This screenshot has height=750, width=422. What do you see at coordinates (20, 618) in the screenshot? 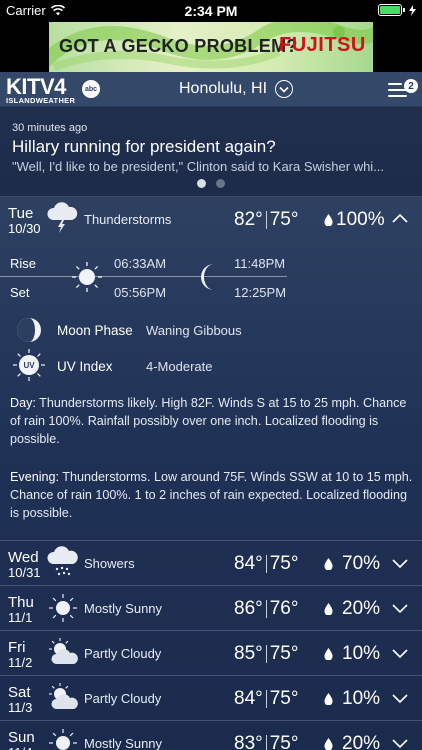
I see `day-date: 11/1` at bounding box center [20, 618].